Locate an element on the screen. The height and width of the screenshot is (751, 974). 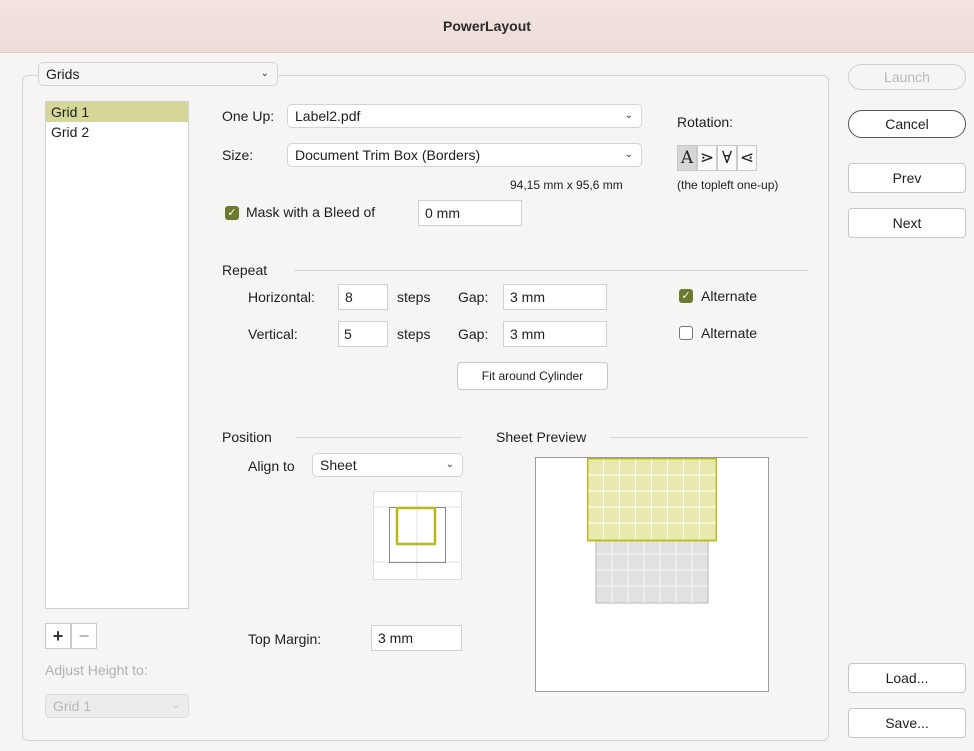
bleed-input: 0 mm is located at coordinates (470, 213).